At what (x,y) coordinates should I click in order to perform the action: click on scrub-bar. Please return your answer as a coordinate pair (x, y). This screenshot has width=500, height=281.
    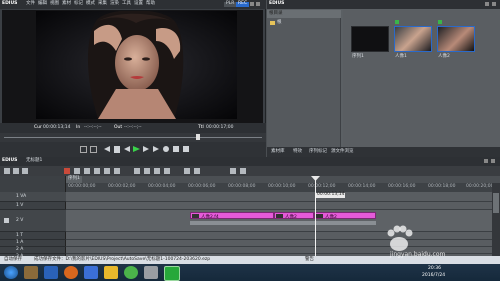
    Looking at the image, I should click on (133, 137).